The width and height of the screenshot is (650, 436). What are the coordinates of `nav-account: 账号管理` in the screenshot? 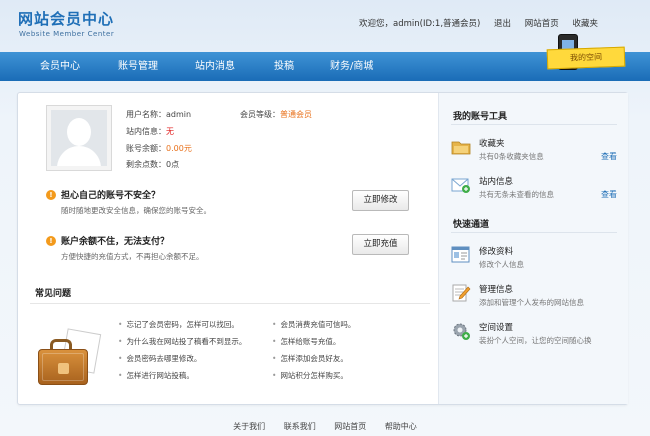 It's located at (138, 66).